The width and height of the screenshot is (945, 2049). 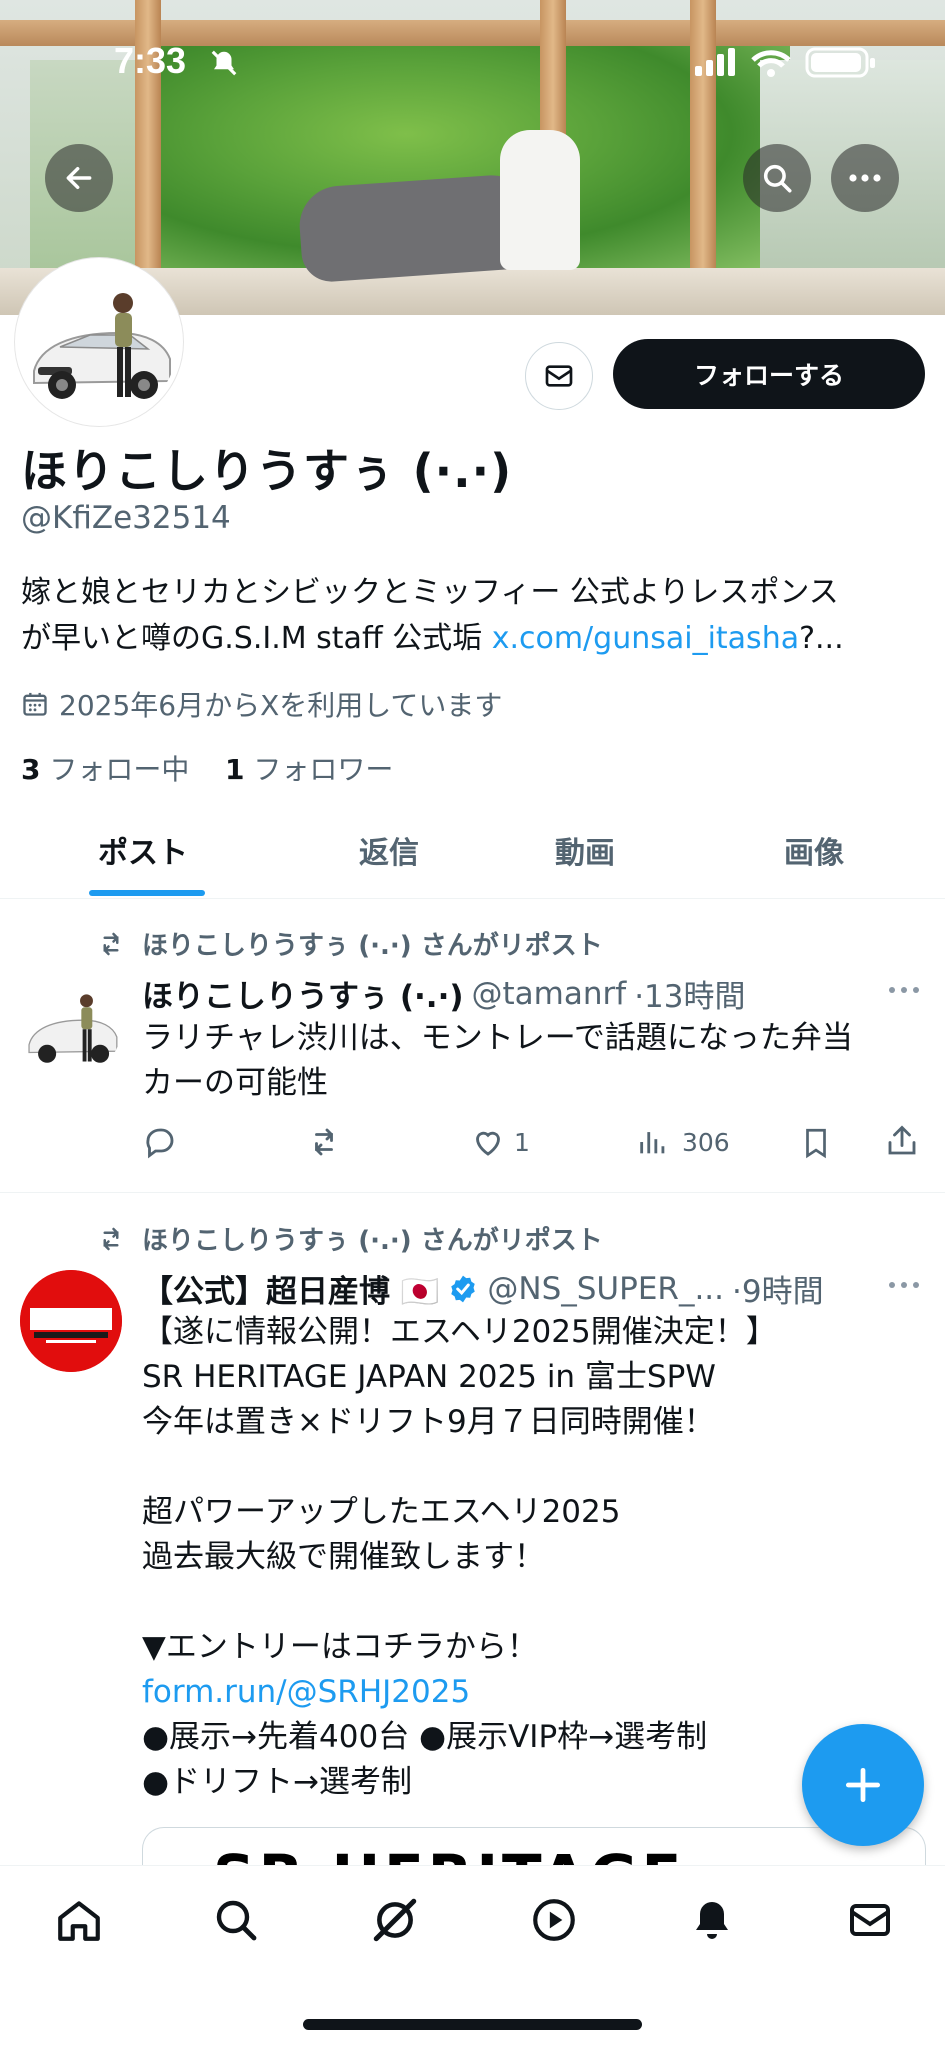 I want to click on post-header: ほりこしりうすぅ (·.·) @tamanrf ·13時間, so click(x=444, y=993).